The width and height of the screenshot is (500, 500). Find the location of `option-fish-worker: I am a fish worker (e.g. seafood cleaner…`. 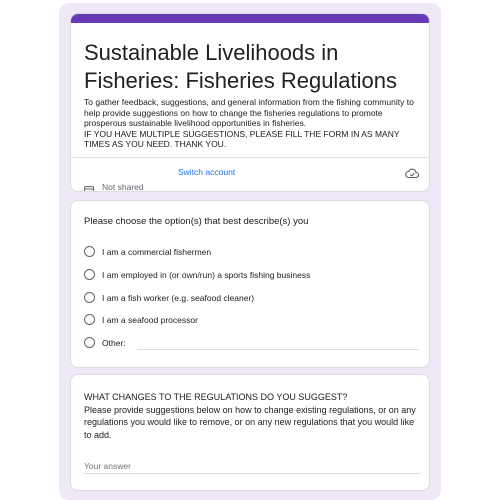

option-fish-worker: I am a fish worker (e.g. seafood cleaner… is located at coordinates (249, 299).